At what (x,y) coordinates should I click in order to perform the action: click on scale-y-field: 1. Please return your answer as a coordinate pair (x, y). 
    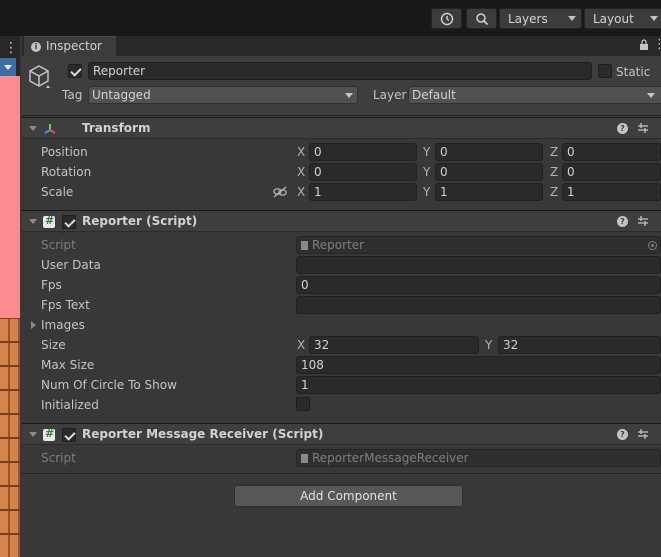
    Looking at the image, I should click on (489, 192).